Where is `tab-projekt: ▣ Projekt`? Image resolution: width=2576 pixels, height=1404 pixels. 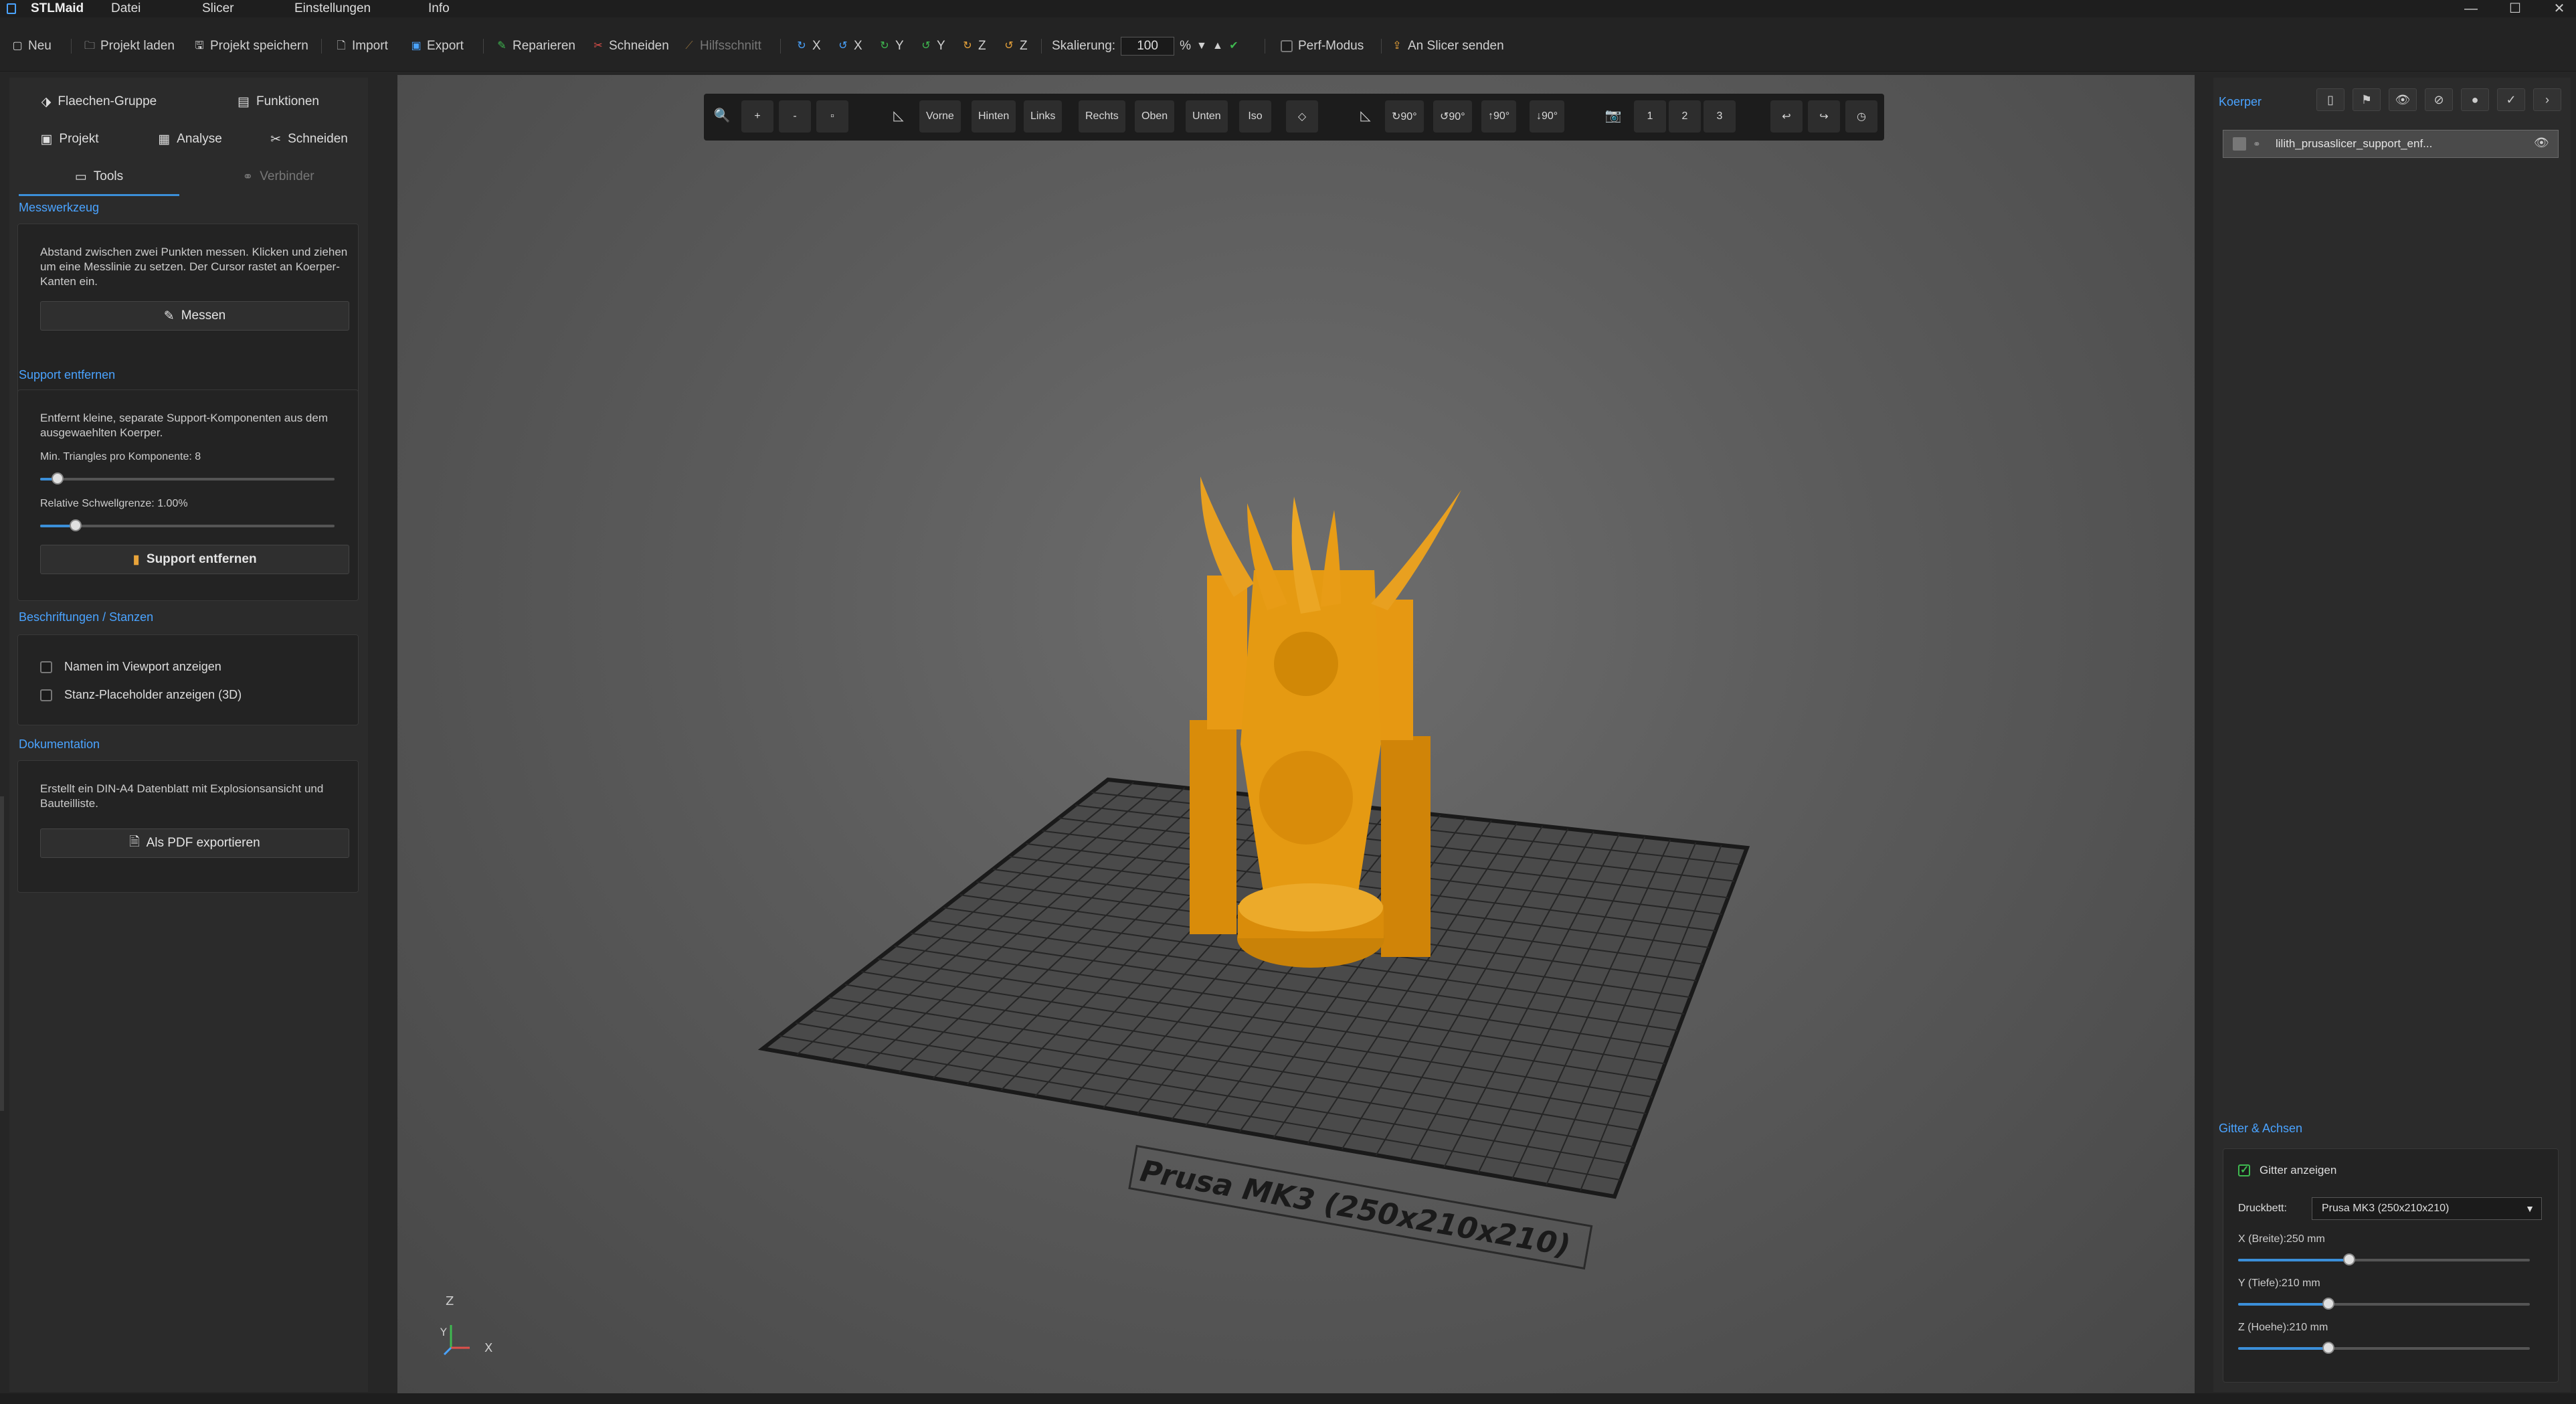
tab-projekt: ▣ Projekt is located at coordinates (69, 139).